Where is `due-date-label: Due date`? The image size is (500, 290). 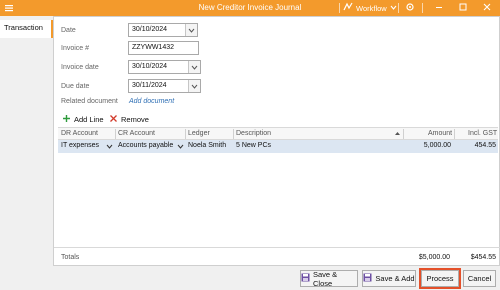
due-date-label: Due date is located at coordinates (75, 86).